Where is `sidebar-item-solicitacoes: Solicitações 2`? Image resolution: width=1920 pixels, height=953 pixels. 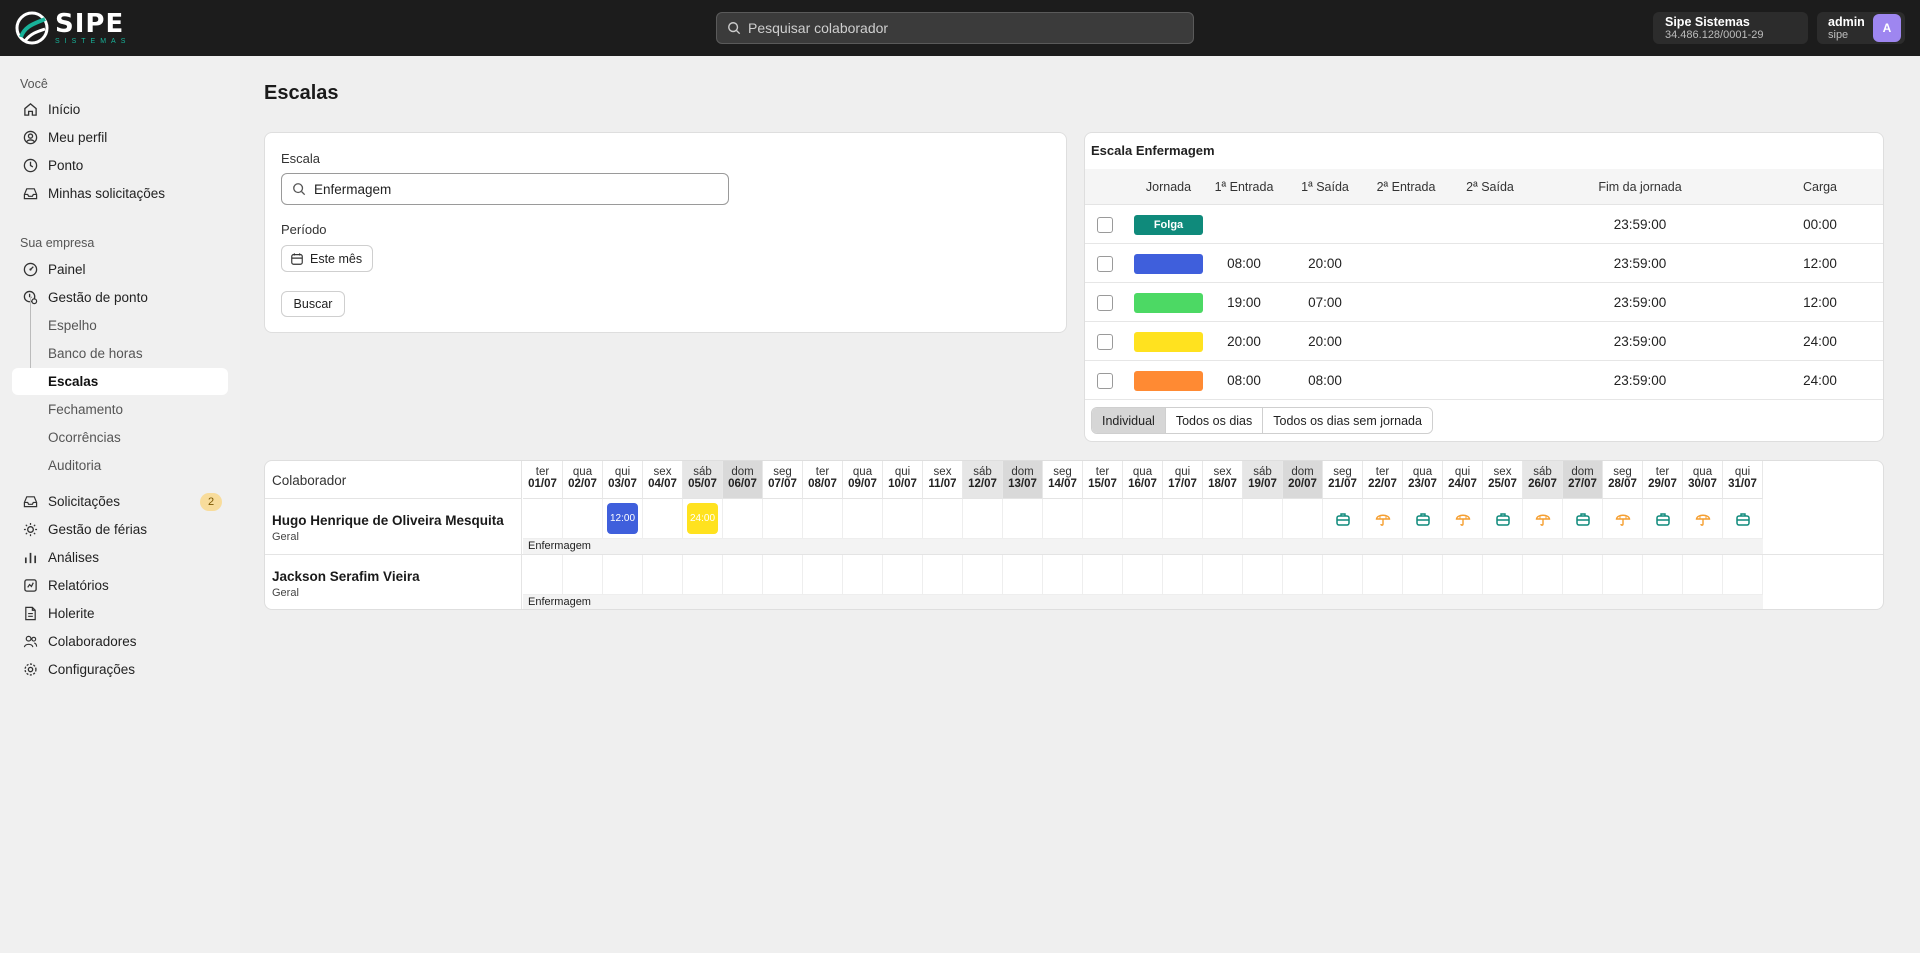 sidebar-item-solicitacoes: Solicitações 2 is located at coordinates (120, 501).